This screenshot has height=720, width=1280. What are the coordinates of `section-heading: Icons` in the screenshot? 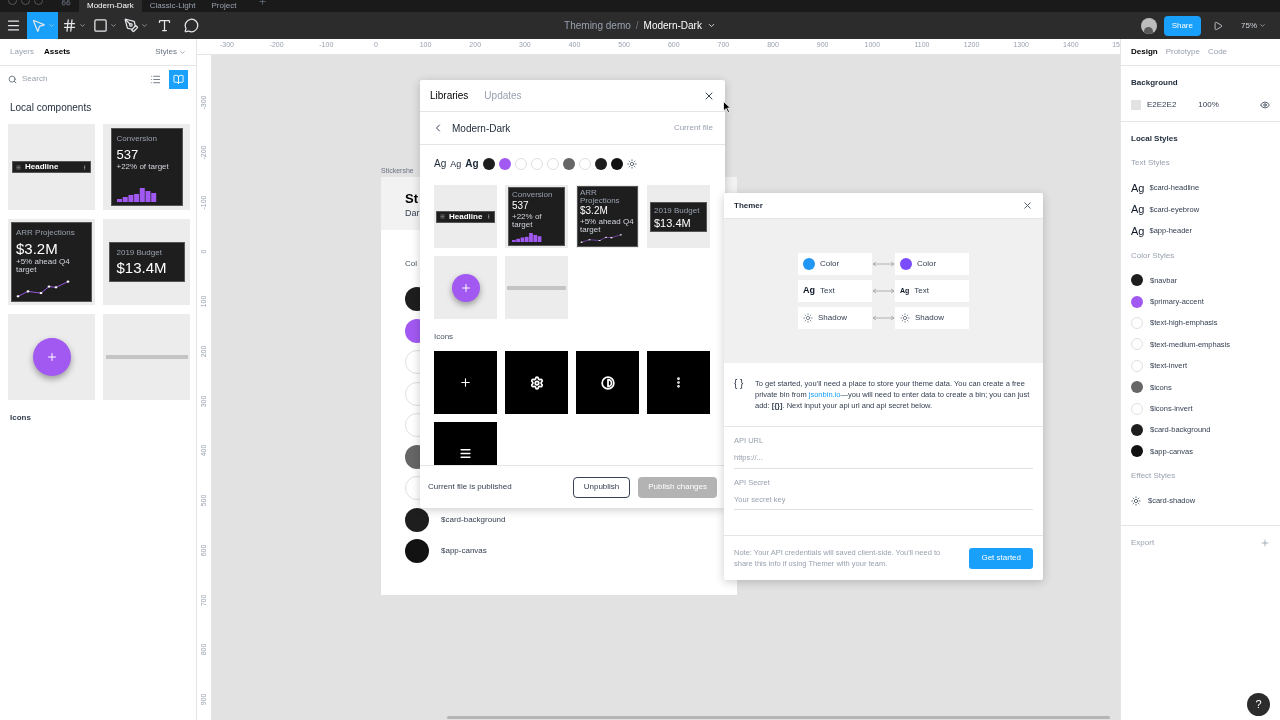 It's located at (444, 337).